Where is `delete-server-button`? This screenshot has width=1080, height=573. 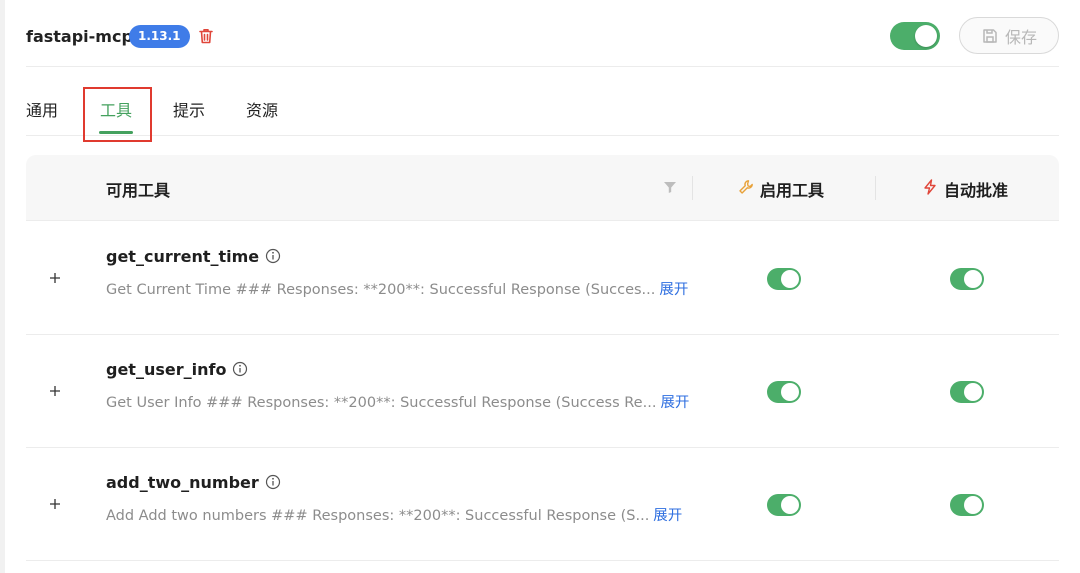 delete-server-button is located at coordinates (206, 36).